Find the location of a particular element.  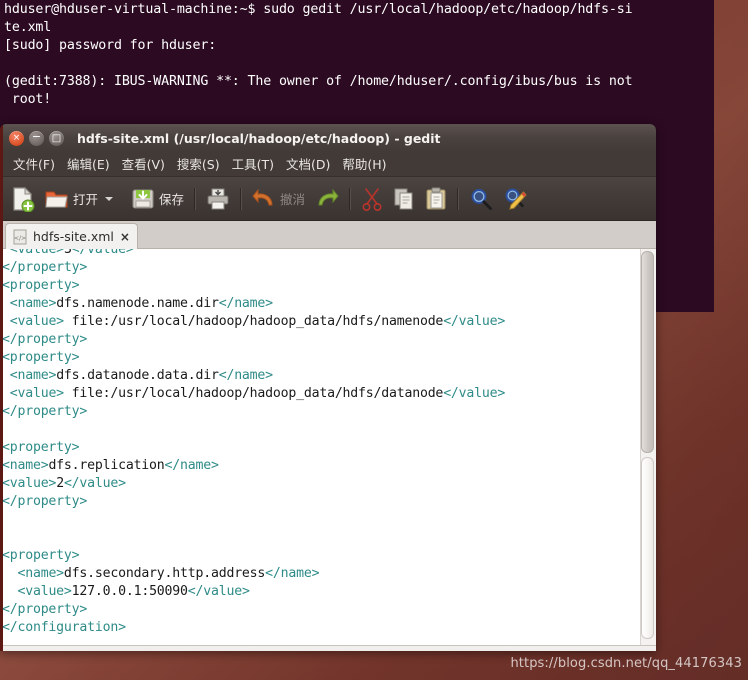

xml-text: 127.0.0.1:50090 is located at coordinates (129, 591).